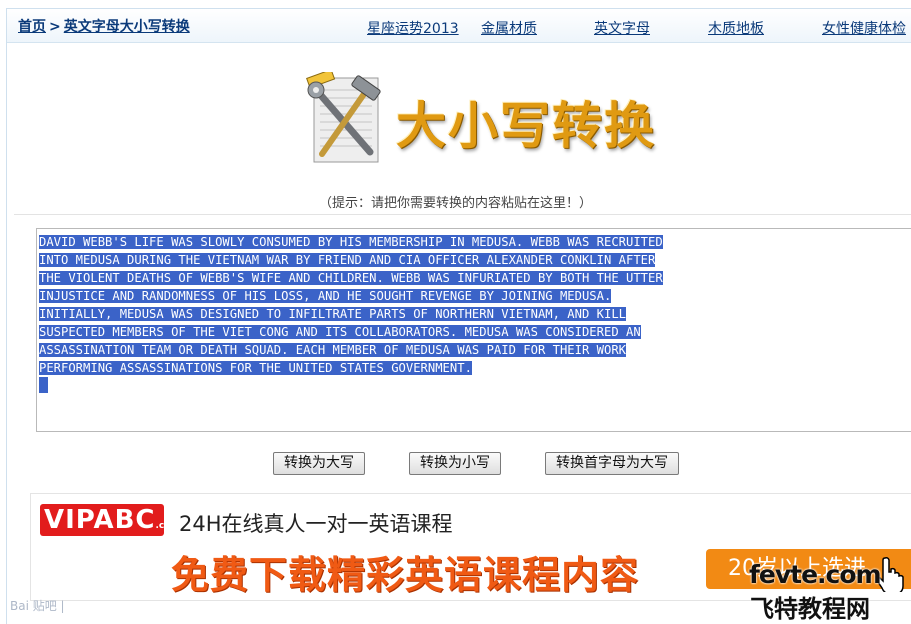  Describe the element at coordinates (316, 524) in the screenshot. I see `ad-tagline: 24H在线真人一对一英语课程` at that location.